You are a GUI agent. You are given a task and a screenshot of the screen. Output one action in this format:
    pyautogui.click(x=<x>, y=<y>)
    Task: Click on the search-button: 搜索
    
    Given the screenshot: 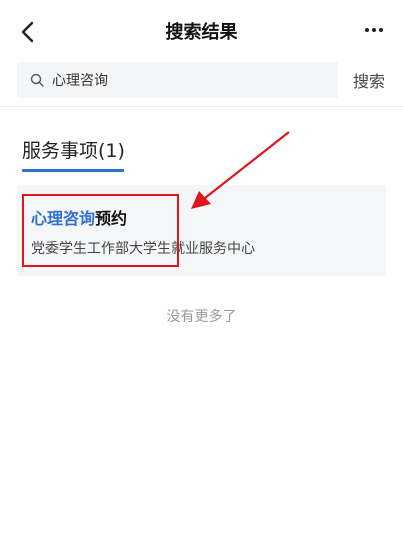 What is the action you would take?
    pyautogui.click(x=369, y=80)
    